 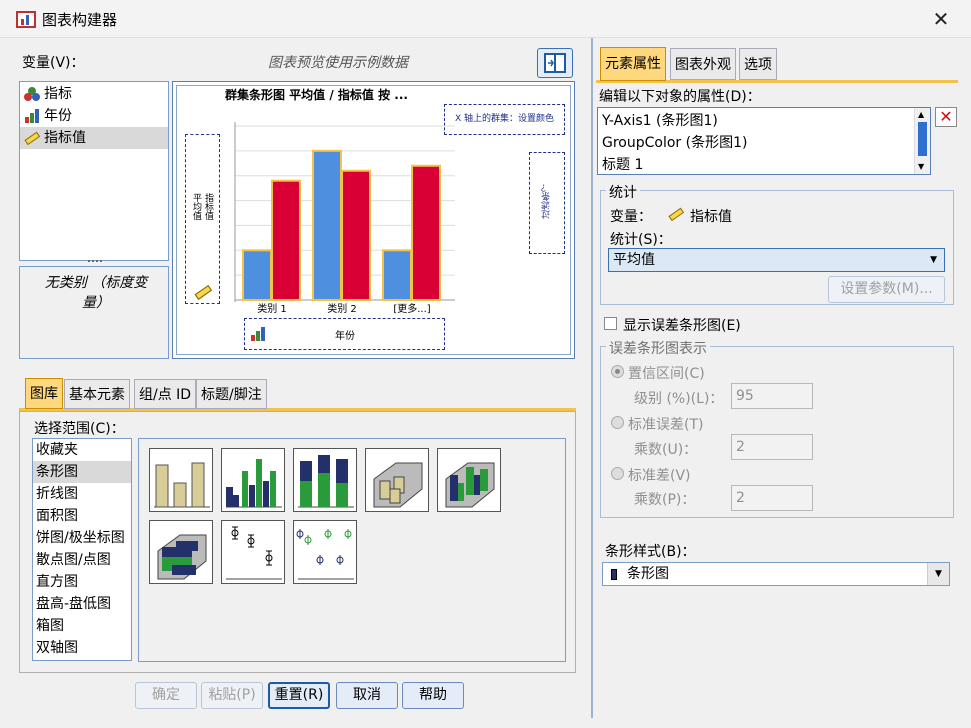 I want to click on gallery-category-item: 收藏夹, so click(x=82, y=450).